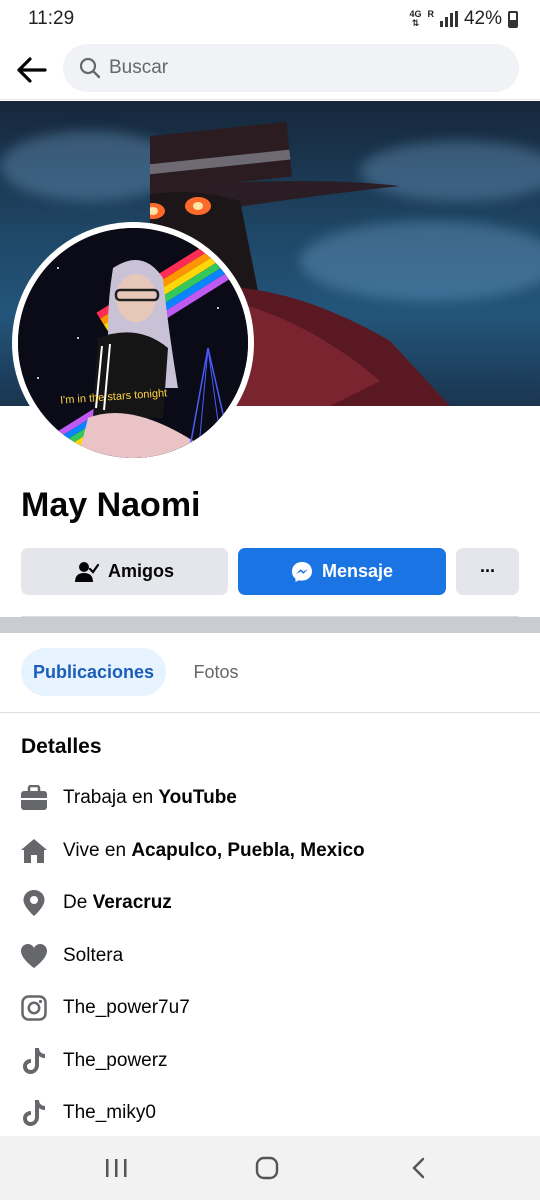 This screenshot has height=1200, width=540. I want to click on top-bar: Buscar, so click(270, 70).